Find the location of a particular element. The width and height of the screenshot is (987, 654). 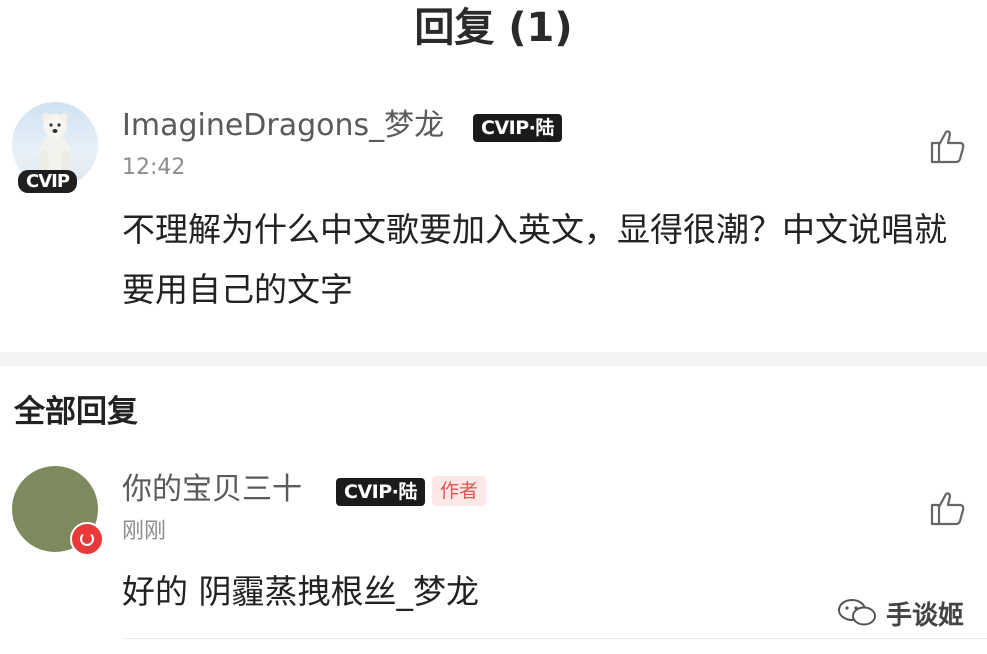

avatar-cvip-badge: CVIP is located at coordinates (48, 181).